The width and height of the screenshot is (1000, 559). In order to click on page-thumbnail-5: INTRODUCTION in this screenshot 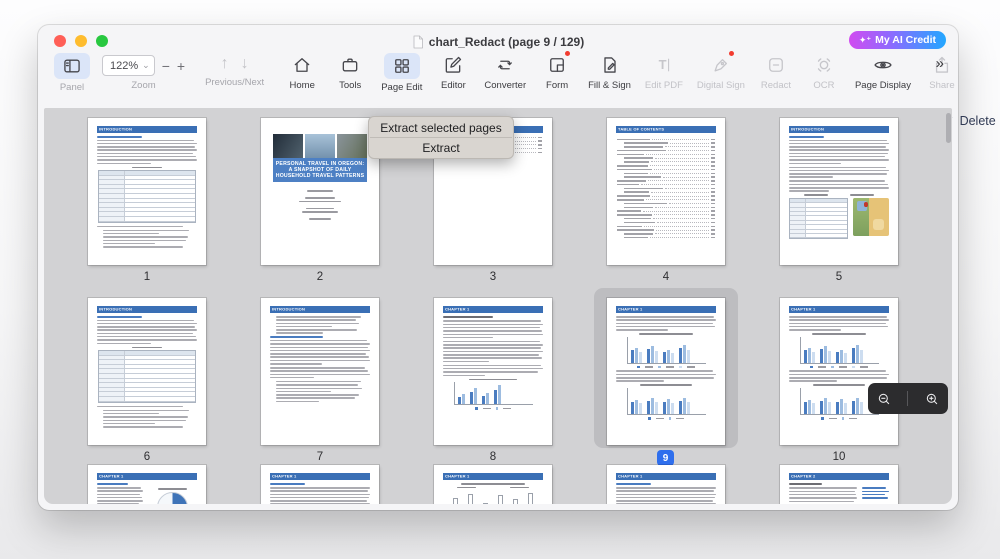, I will do `click(839, 191)`.